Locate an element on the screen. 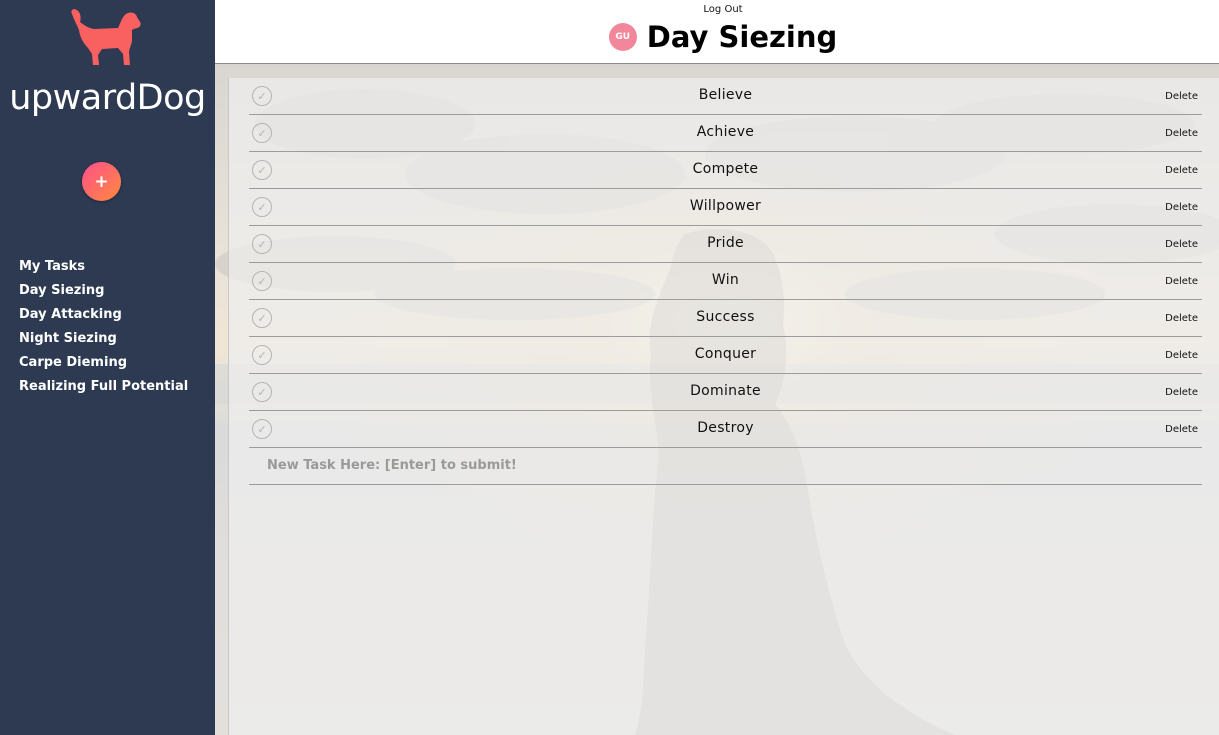  new-task-input is located at coordinates (725, 465).